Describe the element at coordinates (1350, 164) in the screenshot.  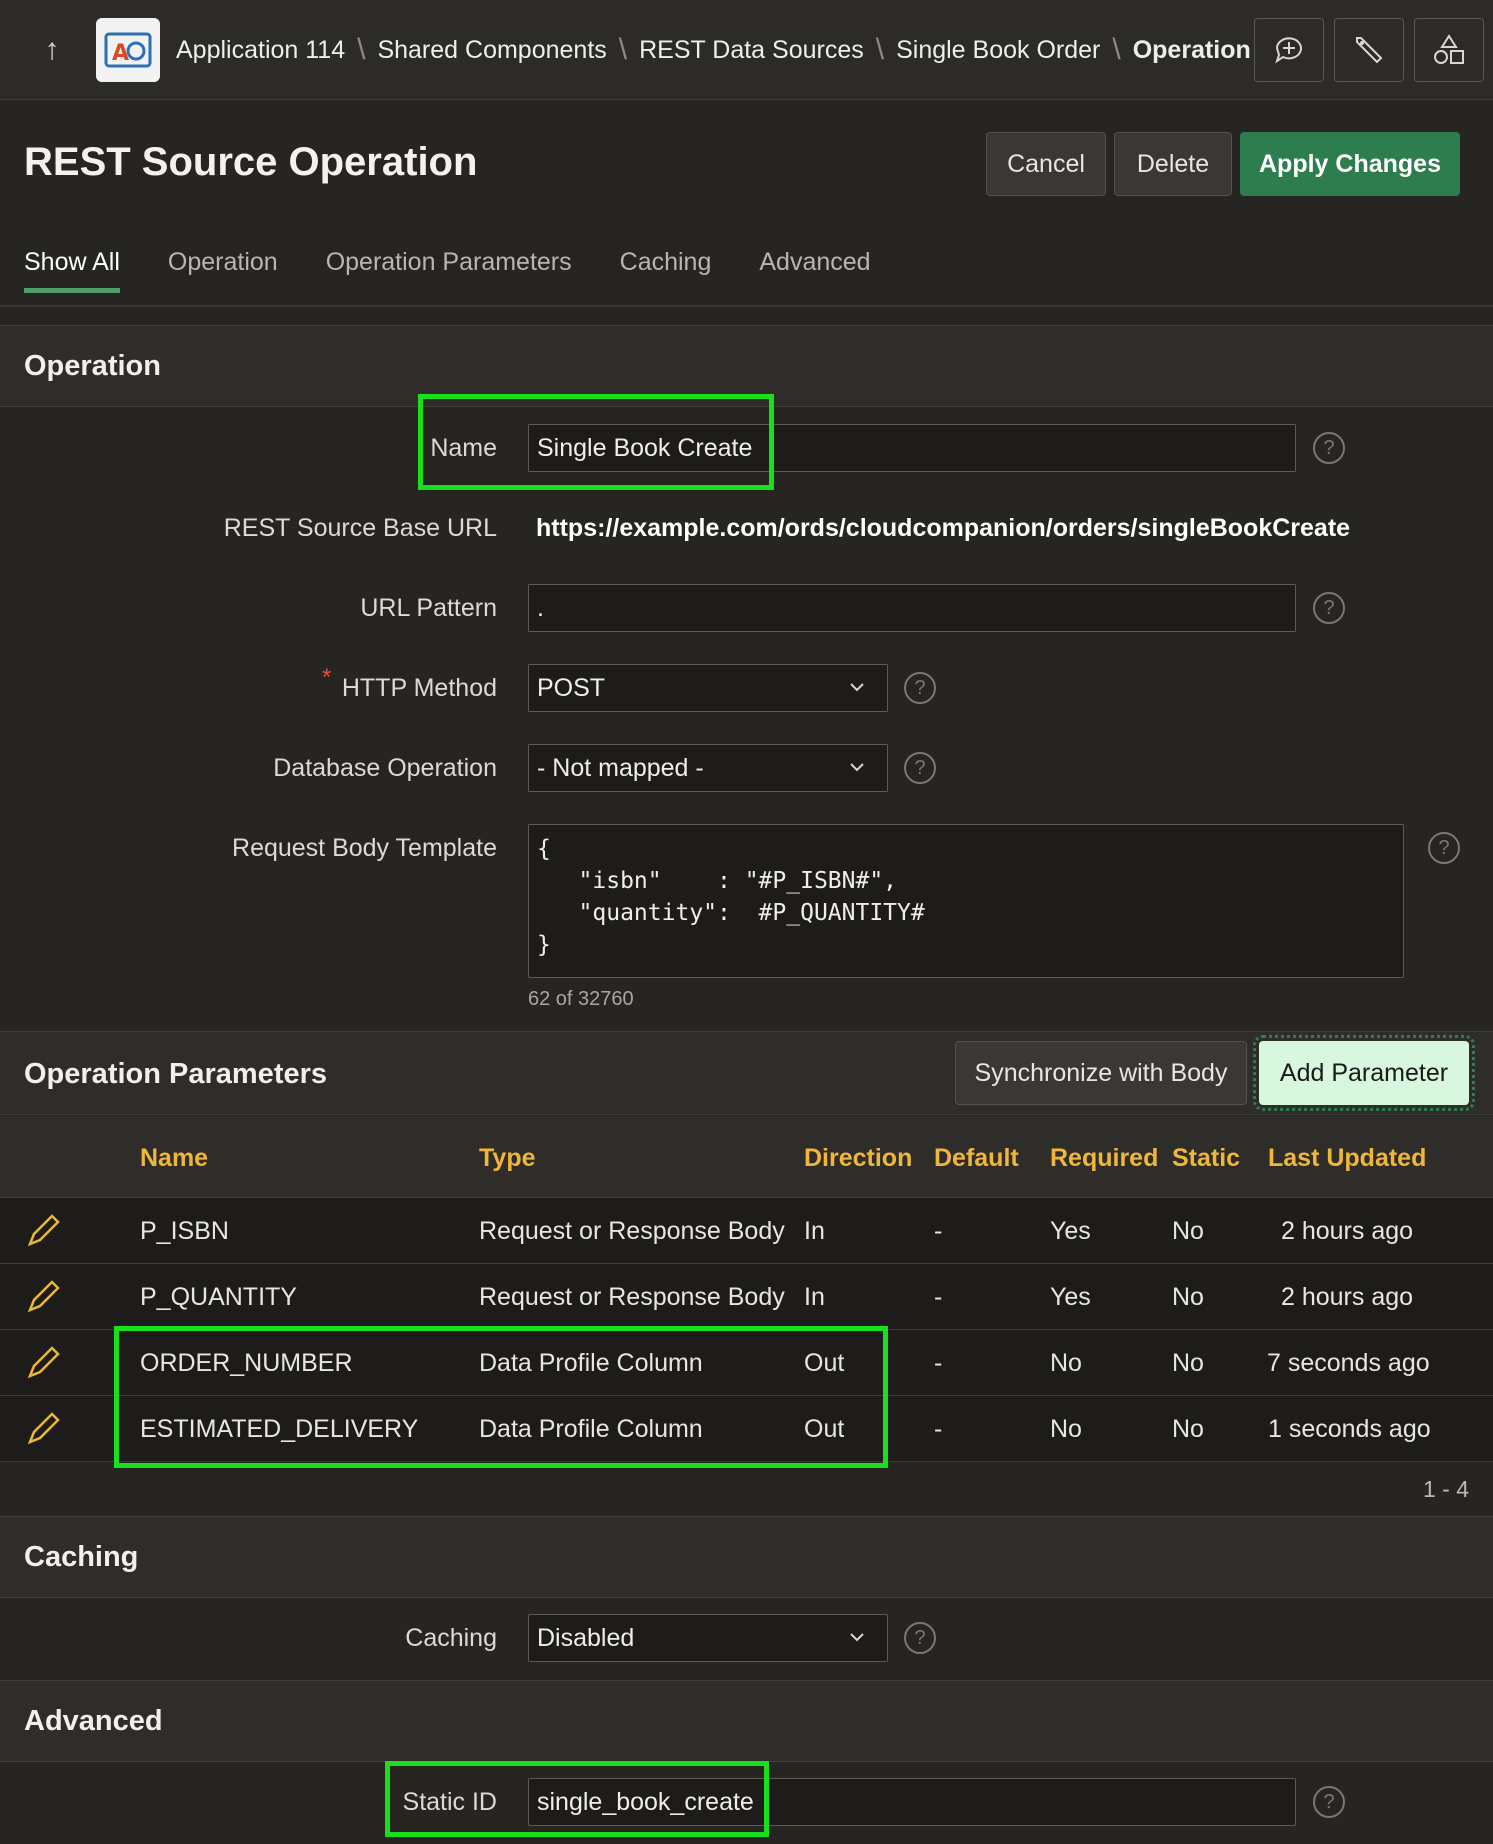
I see `apply-changes-button: Apply Changes` at that location.